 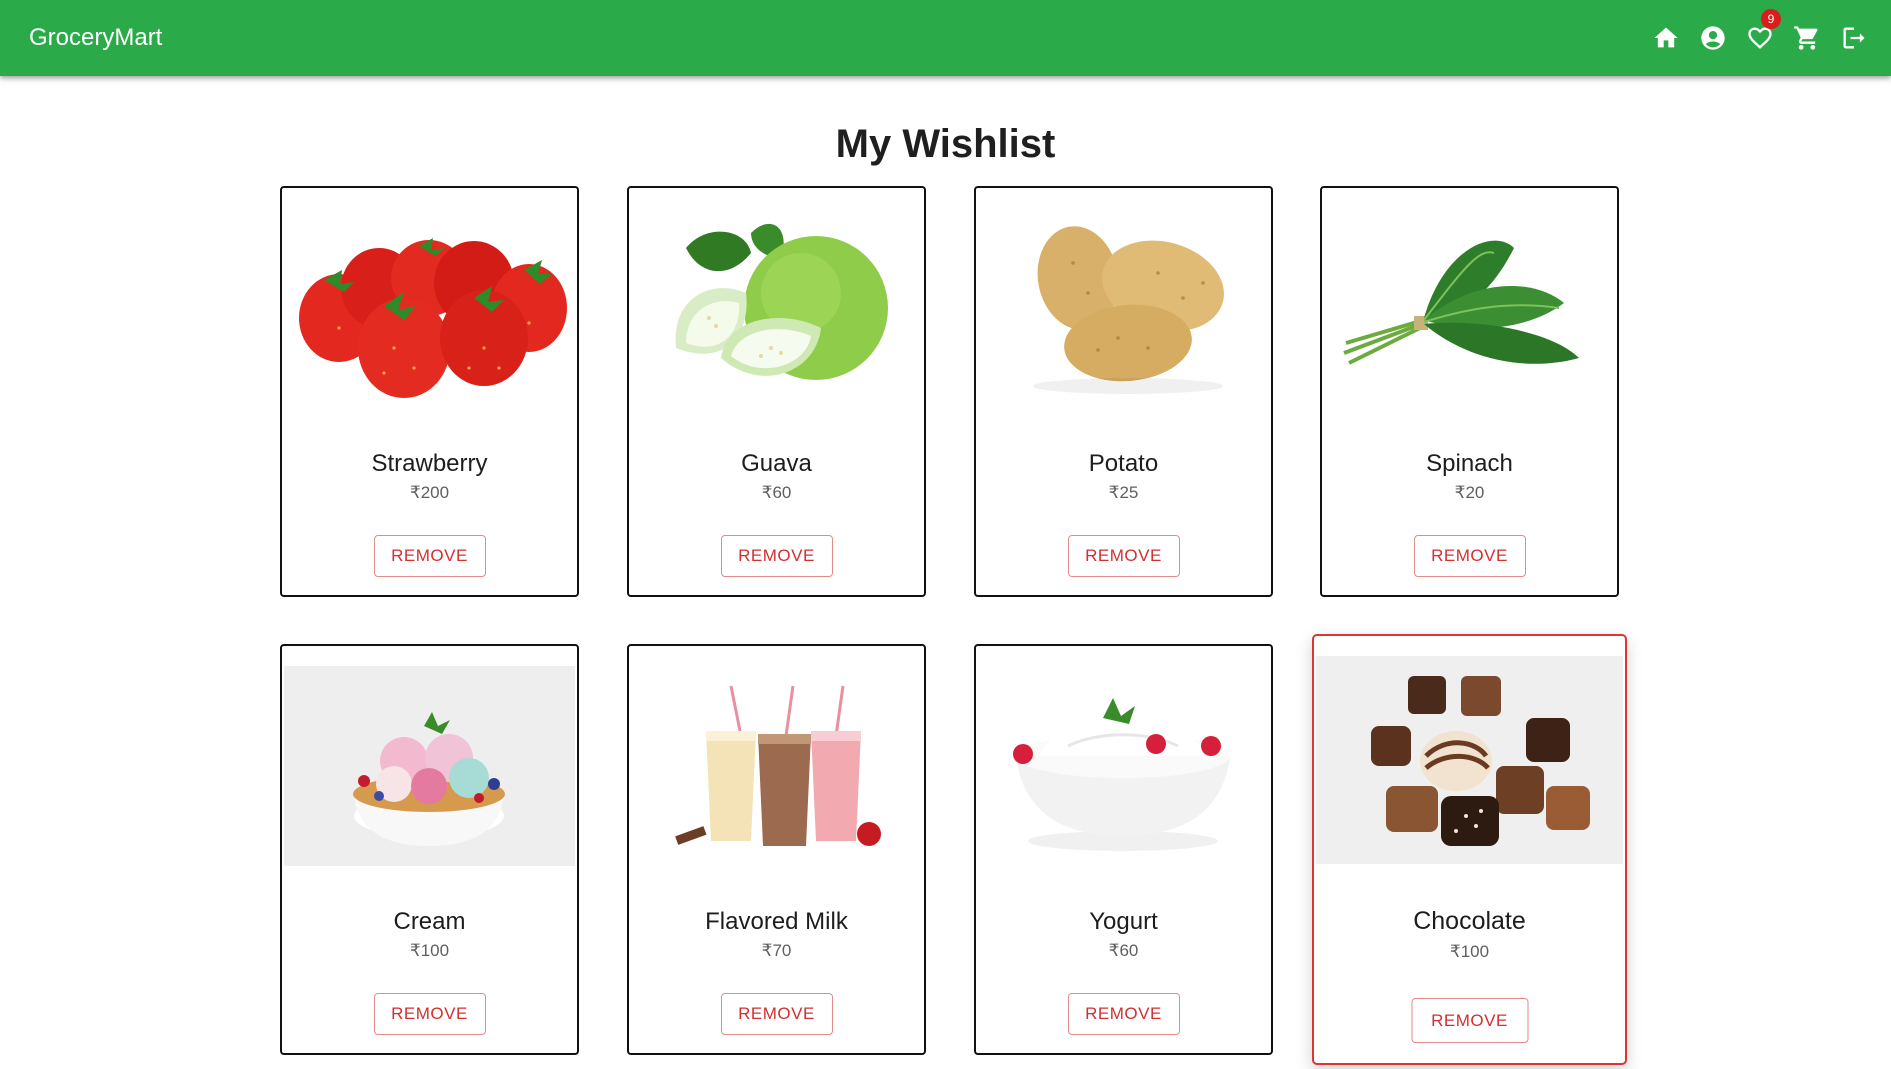 I want to click on wishlist-card-spinach: Spinach ₹20 REMOVE, so click(x=1469, y=391).